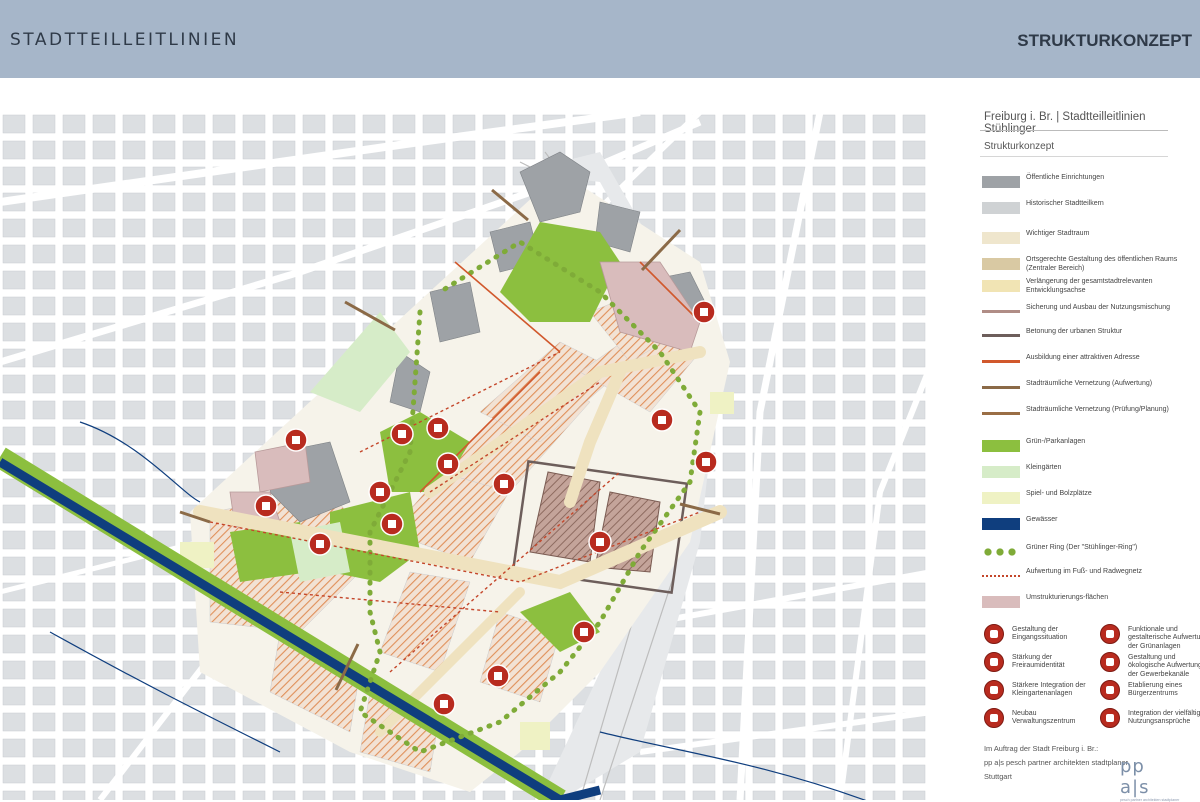  What do you see at coordinates (1135, 777) in the screenshot?
I see `logo-text: pp a|s` at bounding box center [1135, 777].